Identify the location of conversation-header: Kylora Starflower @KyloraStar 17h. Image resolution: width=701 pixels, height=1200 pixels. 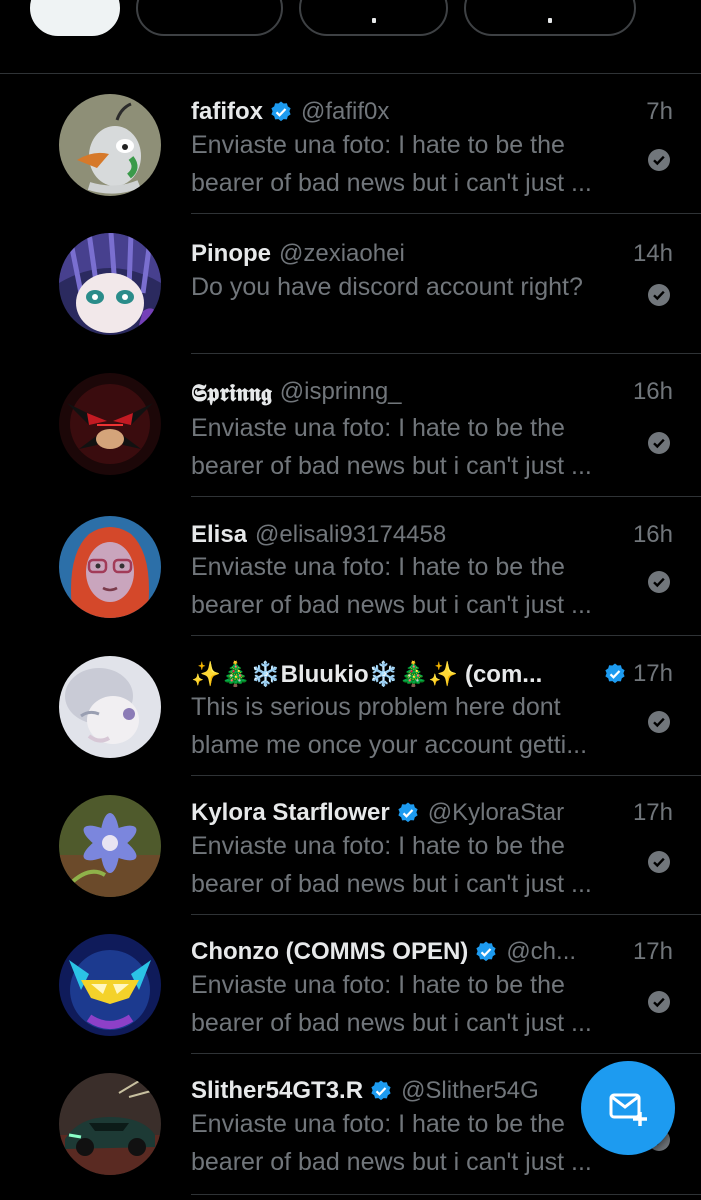
(432, 813).